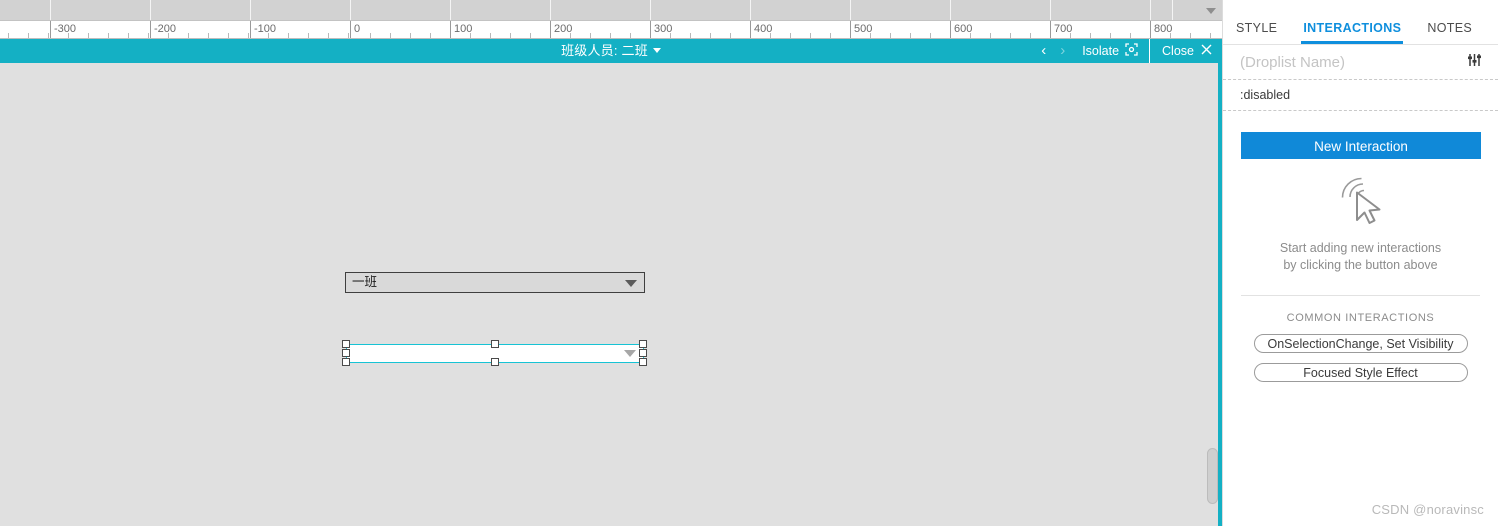  I want to click on close-label: Close, so click(1178, 51).